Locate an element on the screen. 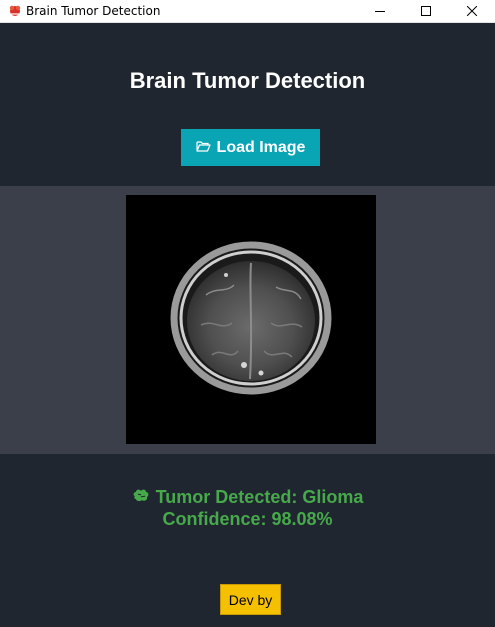 This screenshot has height=627, width=495. confidence-text: Confidence: 98.08% is located at coordinates (247, 519).